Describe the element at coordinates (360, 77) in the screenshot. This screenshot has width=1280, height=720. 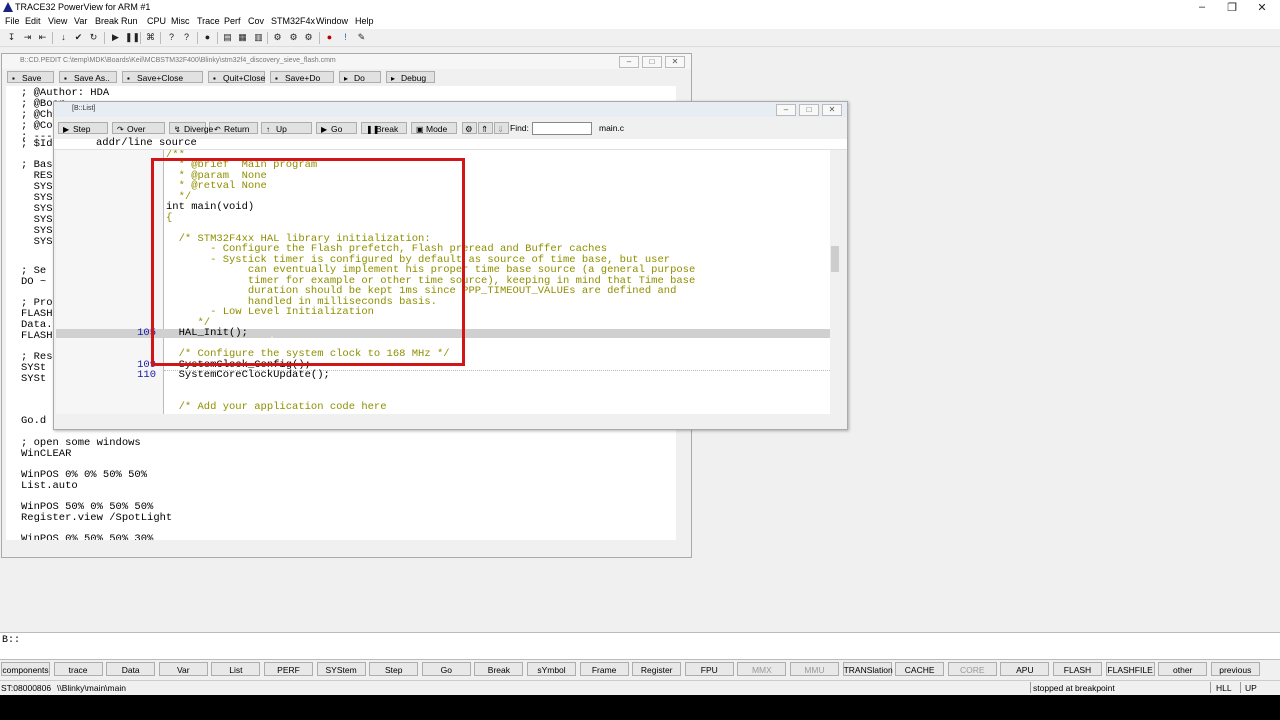
I see `edit-do-button: ▸ Do` at that location.